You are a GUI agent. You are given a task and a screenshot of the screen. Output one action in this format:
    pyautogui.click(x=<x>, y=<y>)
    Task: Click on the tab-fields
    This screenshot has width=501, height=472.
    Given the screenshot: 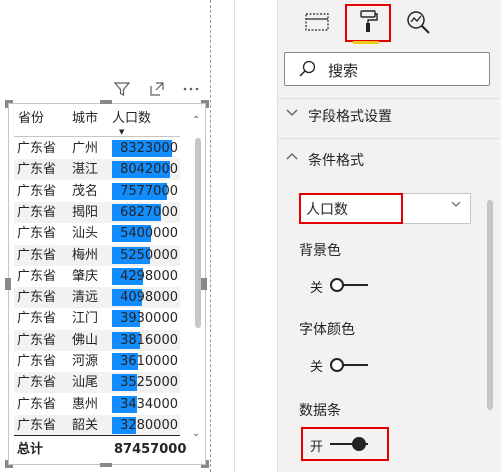 What is the action you would take?
    pyautogui.click(x=317, y=24)
    